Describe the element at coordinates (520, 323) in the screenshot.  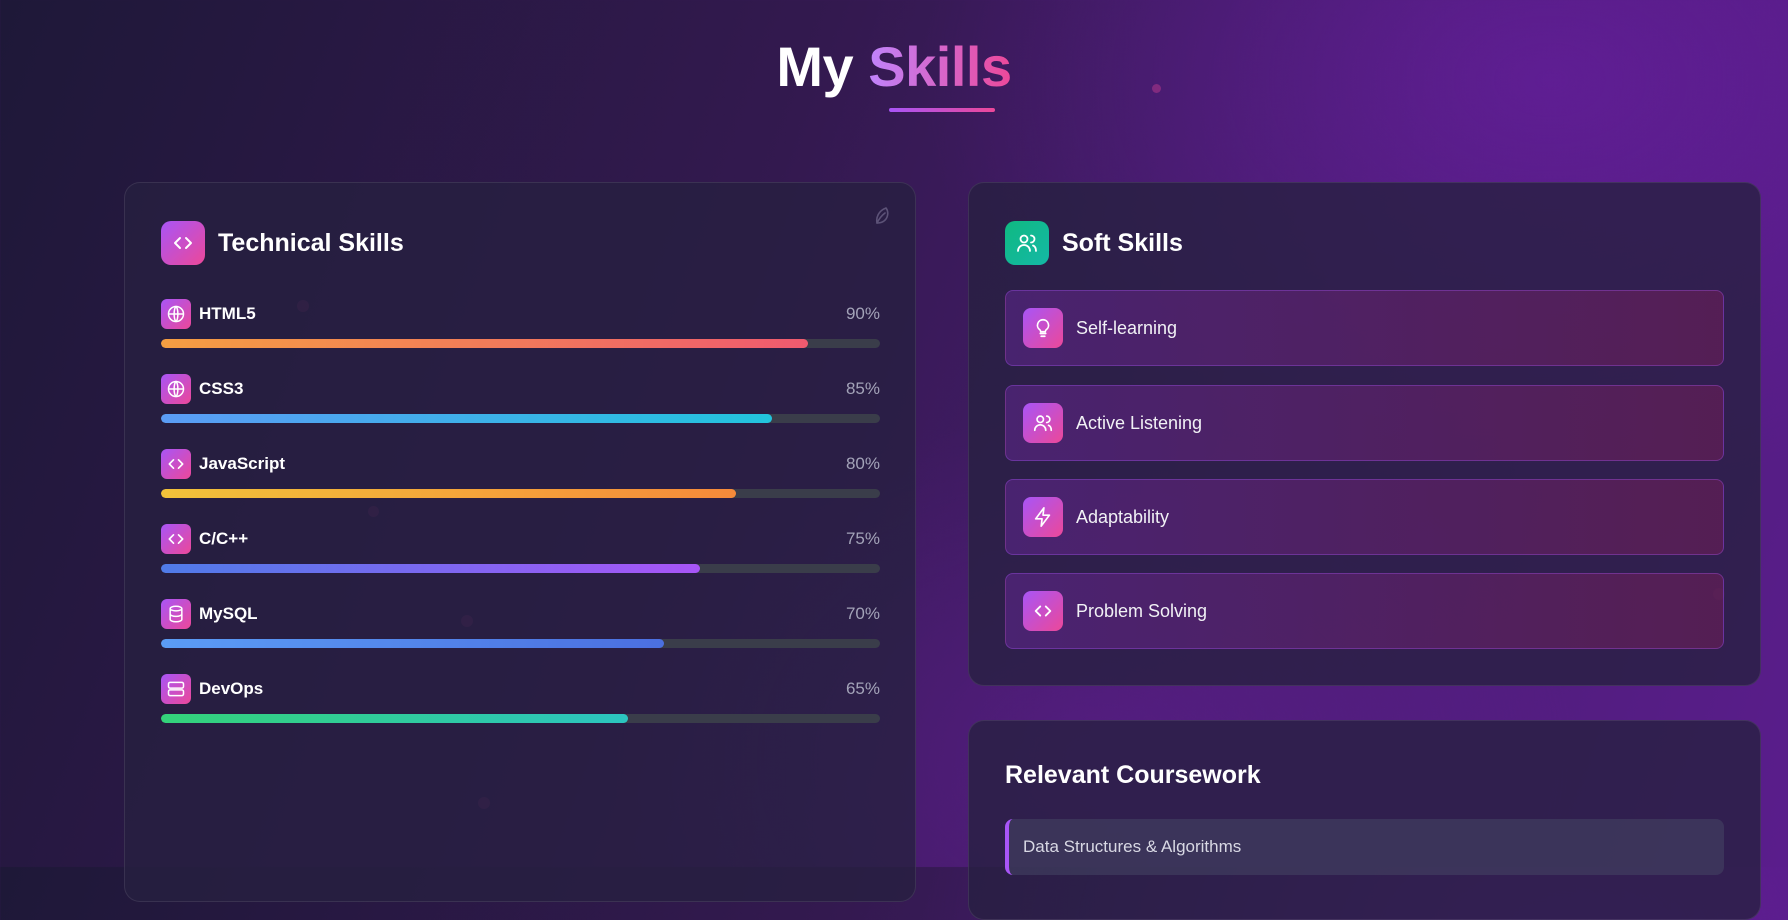
I see `skill-item-html5: HTML5 90%` at that location.